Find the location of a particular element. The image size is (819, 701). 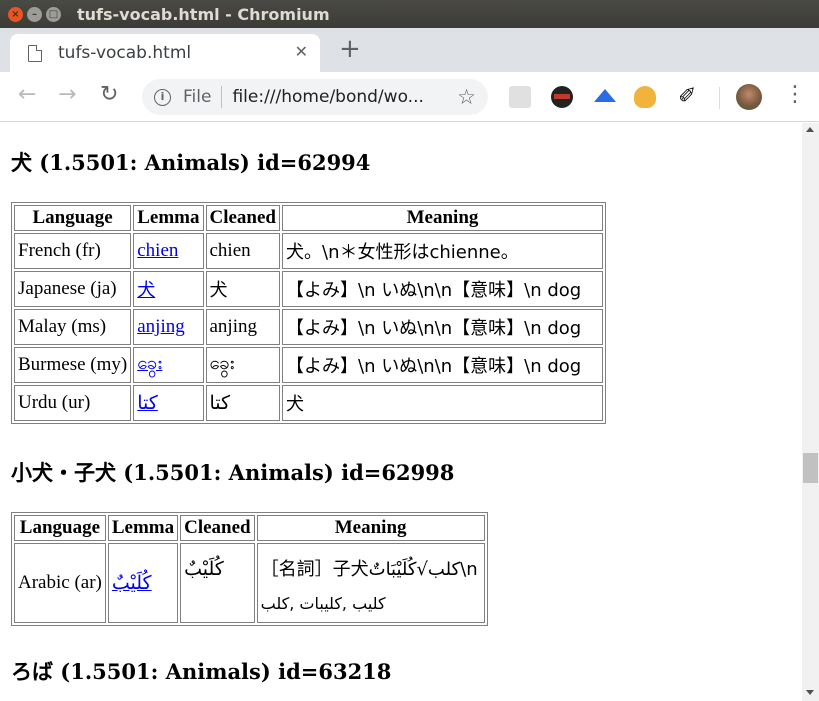

cell-cleaned: ခွေး is located at coordinates (242, 365).